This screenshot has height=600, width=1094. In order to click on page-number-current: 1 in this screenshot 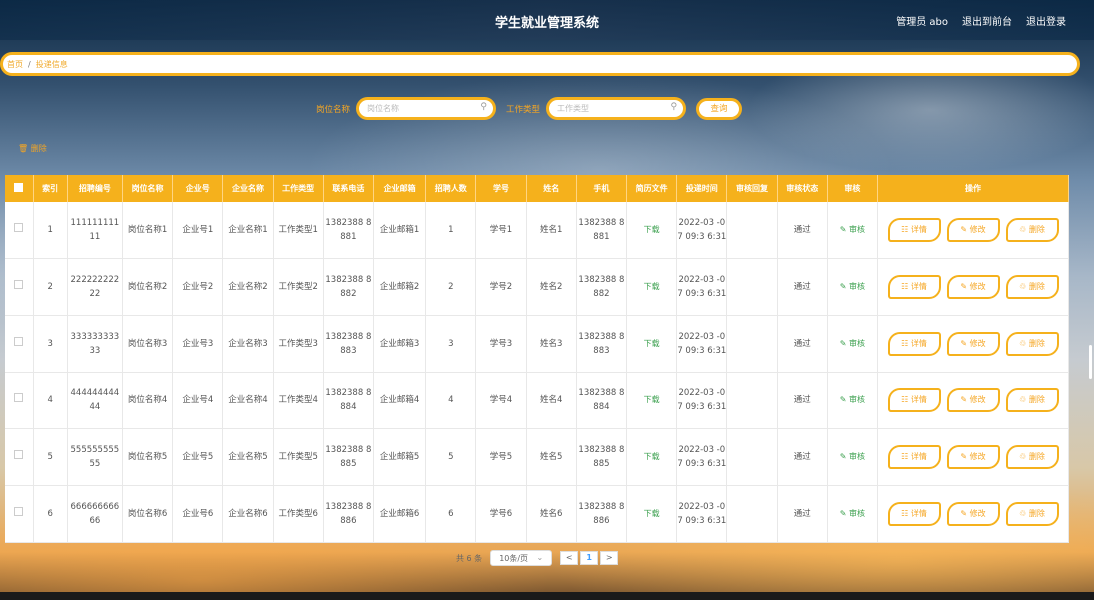, I will do `click(589, 558)`.